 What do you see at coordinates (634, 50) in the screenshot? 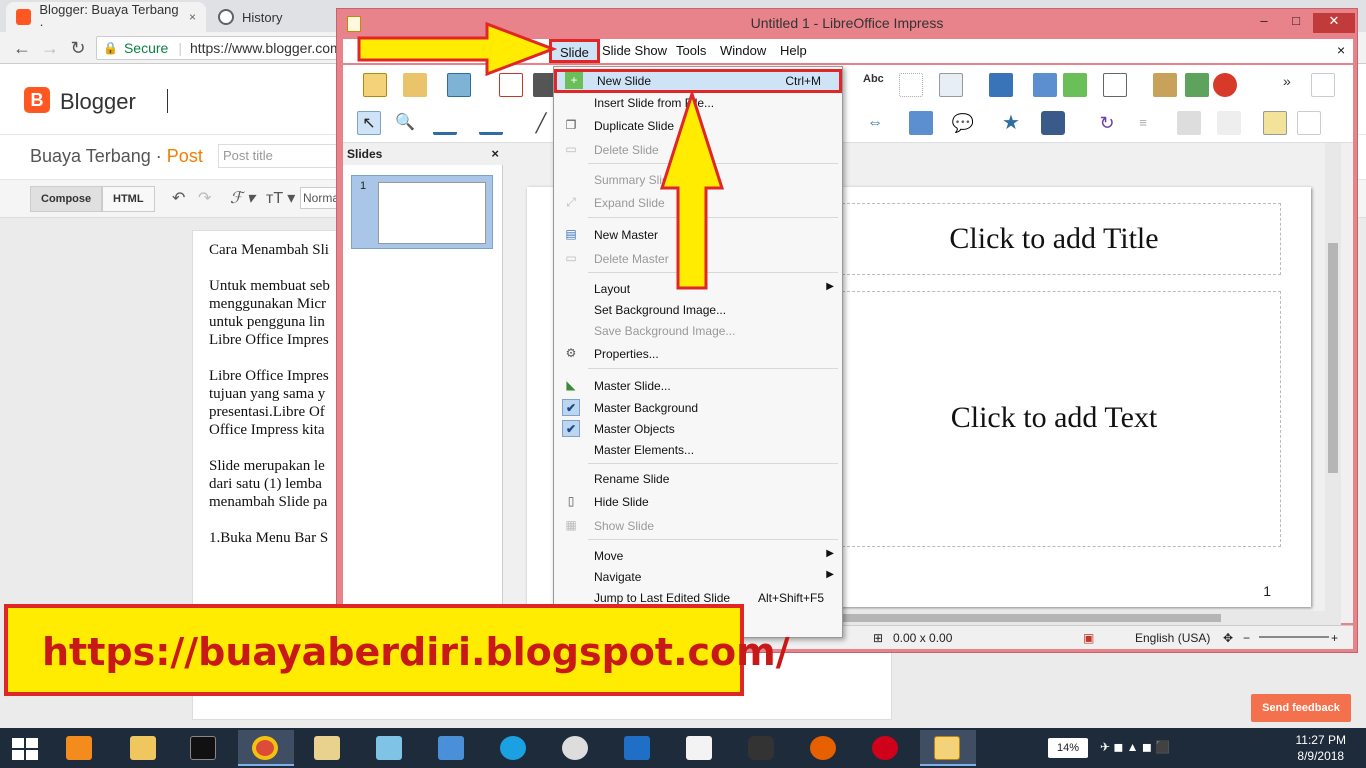
I see `menu-slide-show: Slide Show` at bounding box center [634, 50].